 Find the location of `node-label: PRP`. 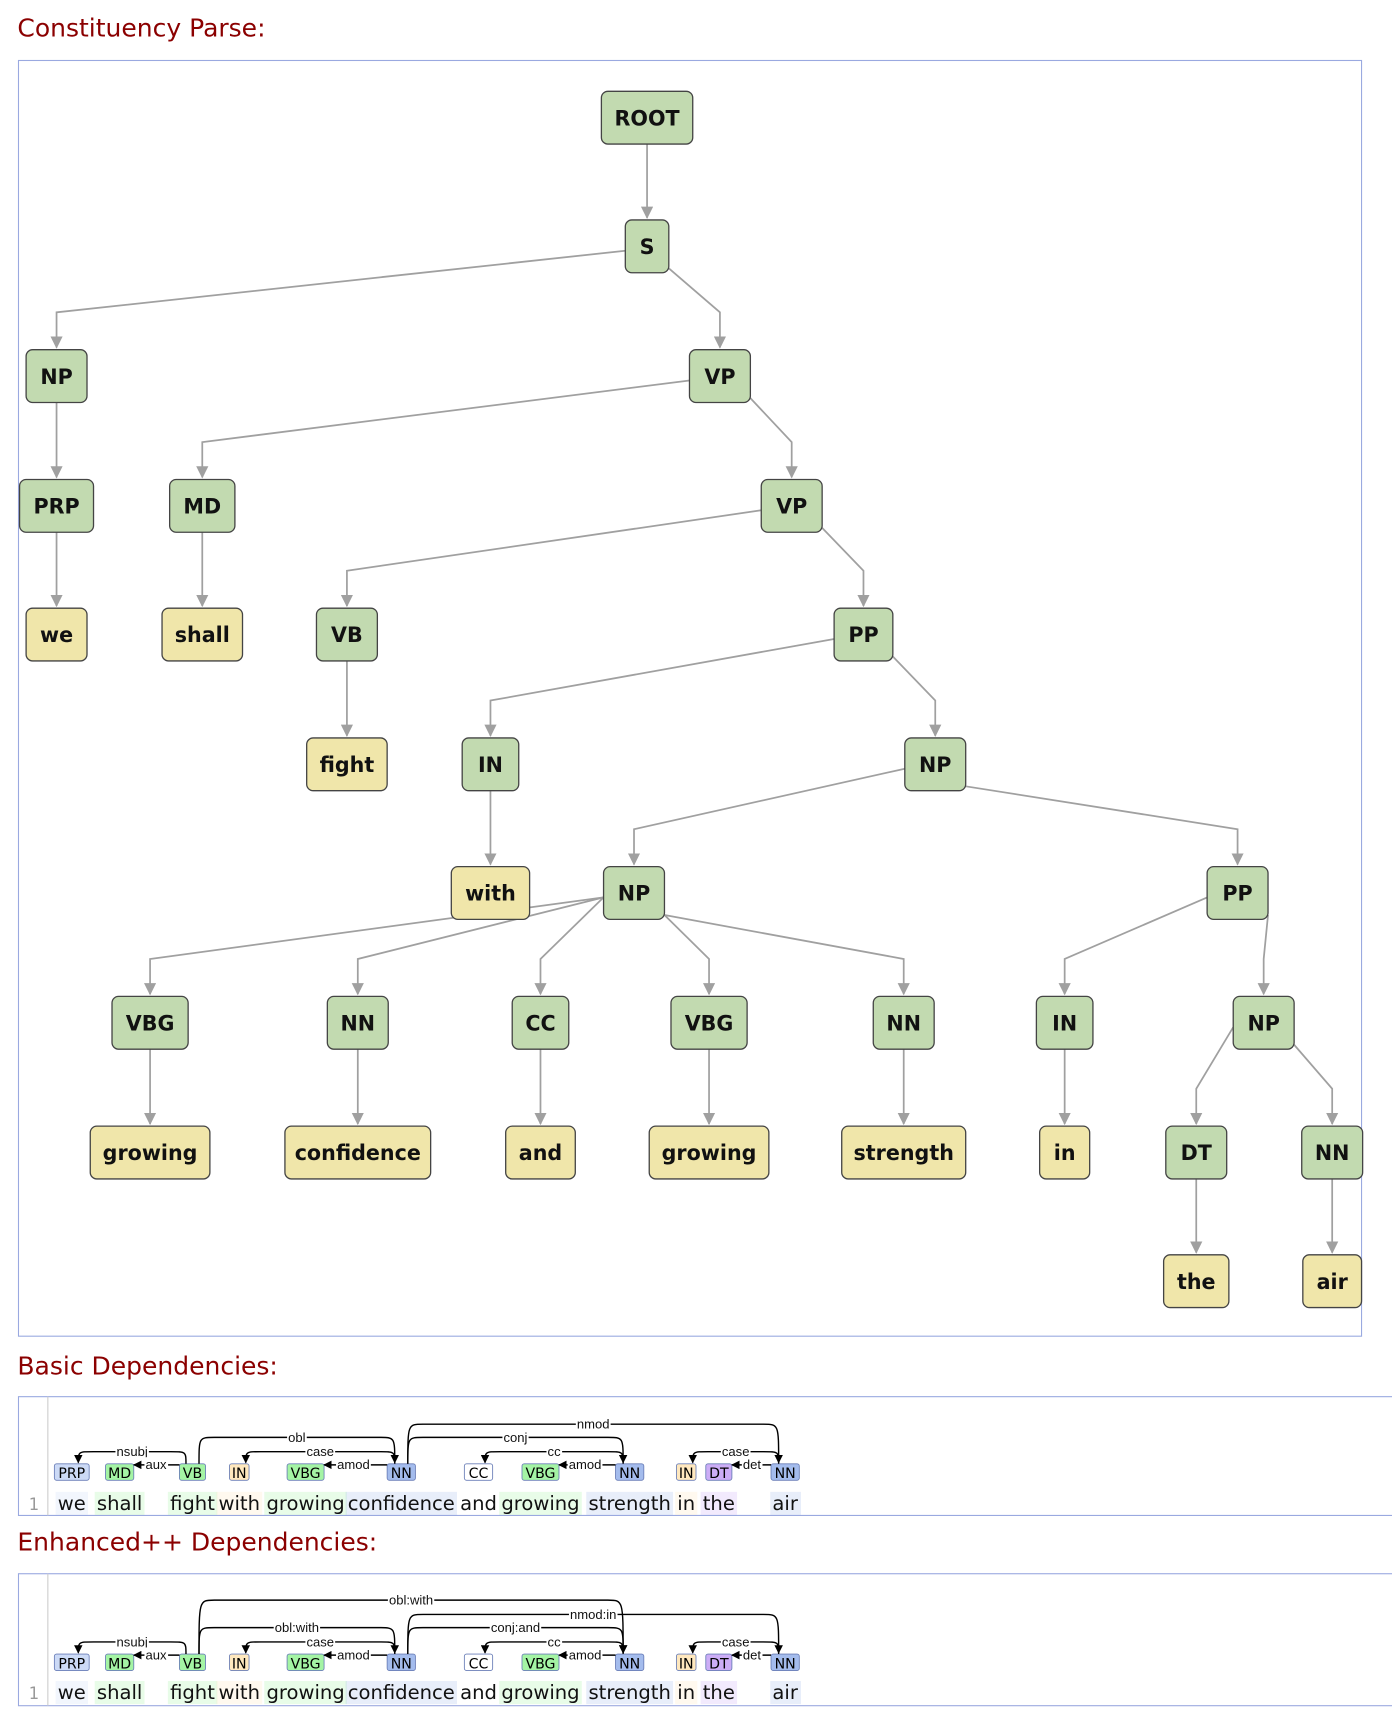

node-label: PRP is located at coordinates (56, 506).